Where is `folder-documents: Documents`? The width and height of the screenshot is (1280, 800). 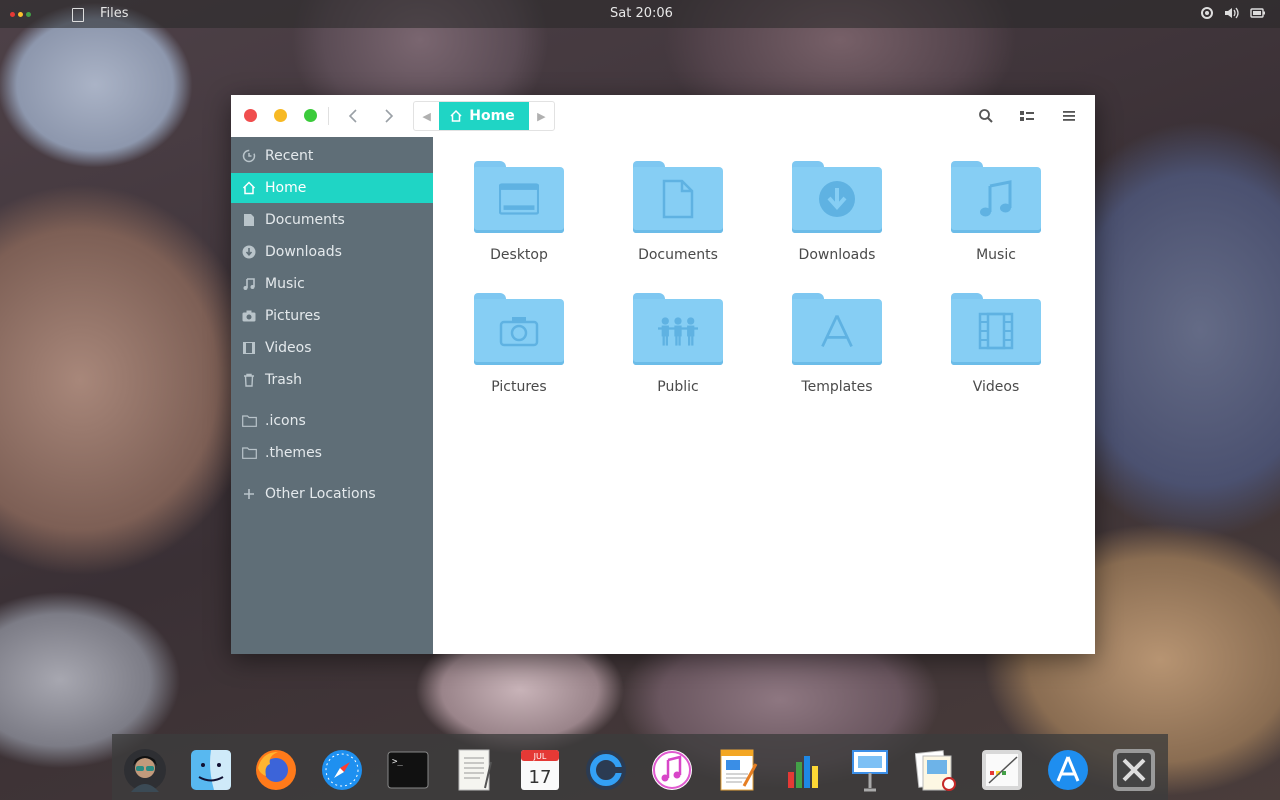 folder-documents: Documents is located at coordinates (678, 221).